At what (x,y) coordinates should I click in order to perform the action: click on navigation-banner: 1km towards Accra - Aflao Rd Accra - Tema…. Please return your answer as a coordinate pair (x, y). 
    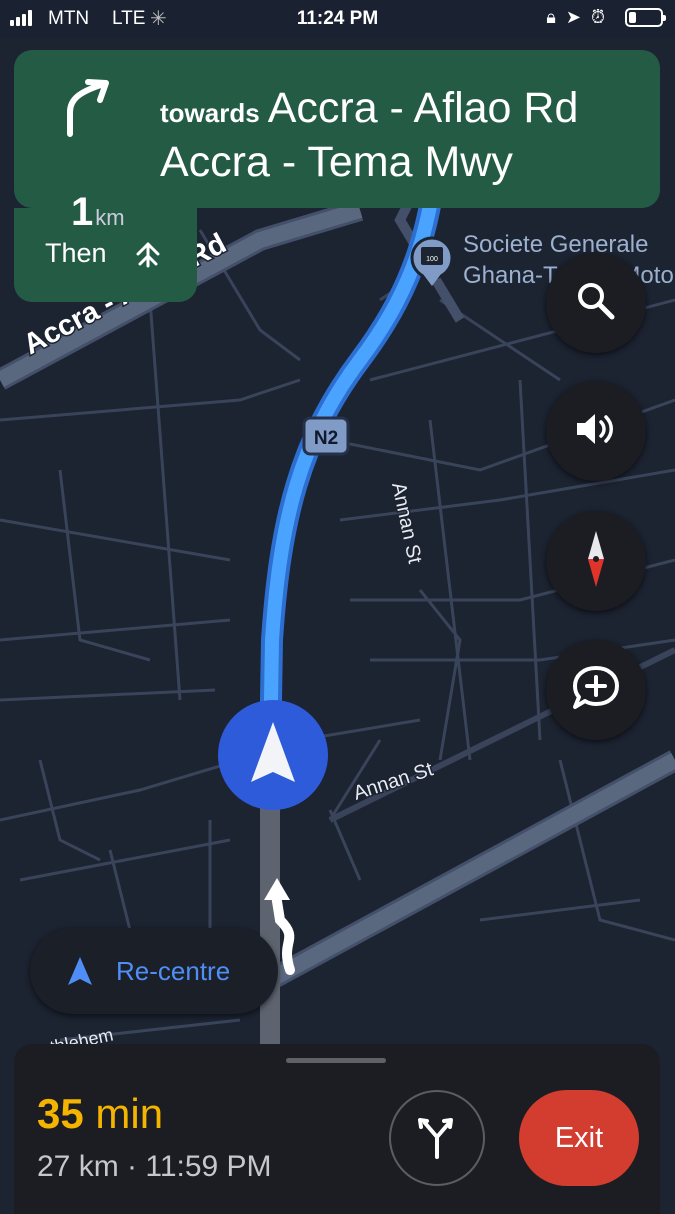
    Looking at the image, I should click on (337, 141).